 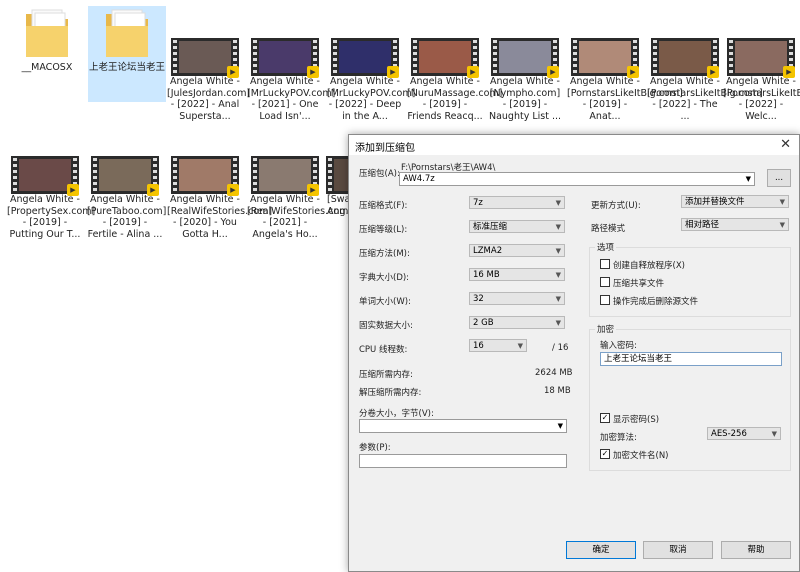 What do you see at coordinates (127, 67) in the screenshot?
I see `file-caption: 上老王论坛当老王` at bounding box center [127, 67].